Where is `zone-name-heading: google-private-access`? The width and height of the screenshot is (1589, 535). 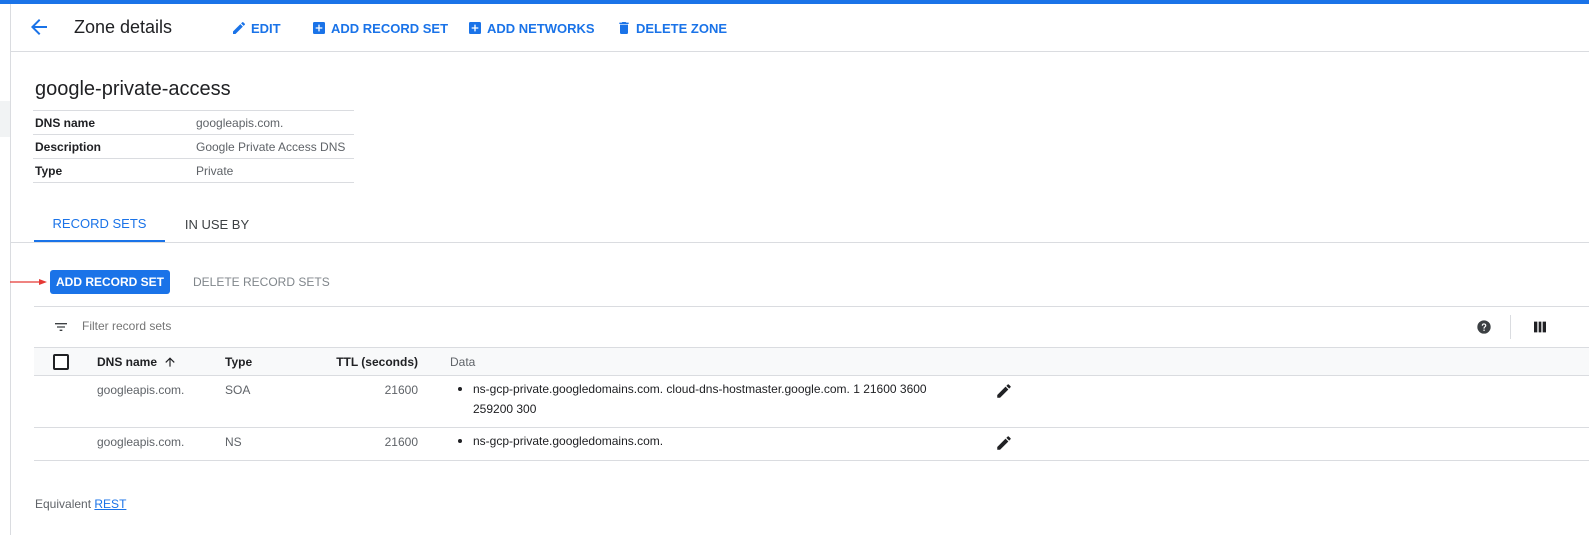
zone-name-heading: google-private-access is located at coordinates (133, 89).